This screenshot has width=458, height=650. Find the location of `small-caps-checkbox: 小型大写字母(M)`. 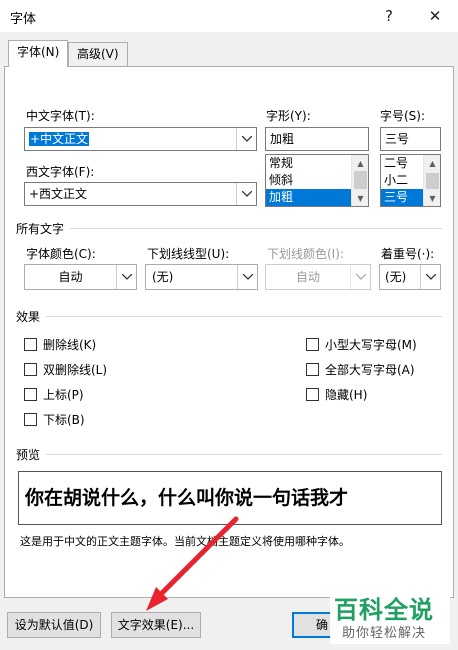

small-caps-checkbox: 小型大写字母(M) is located at coordinates (361, 344).